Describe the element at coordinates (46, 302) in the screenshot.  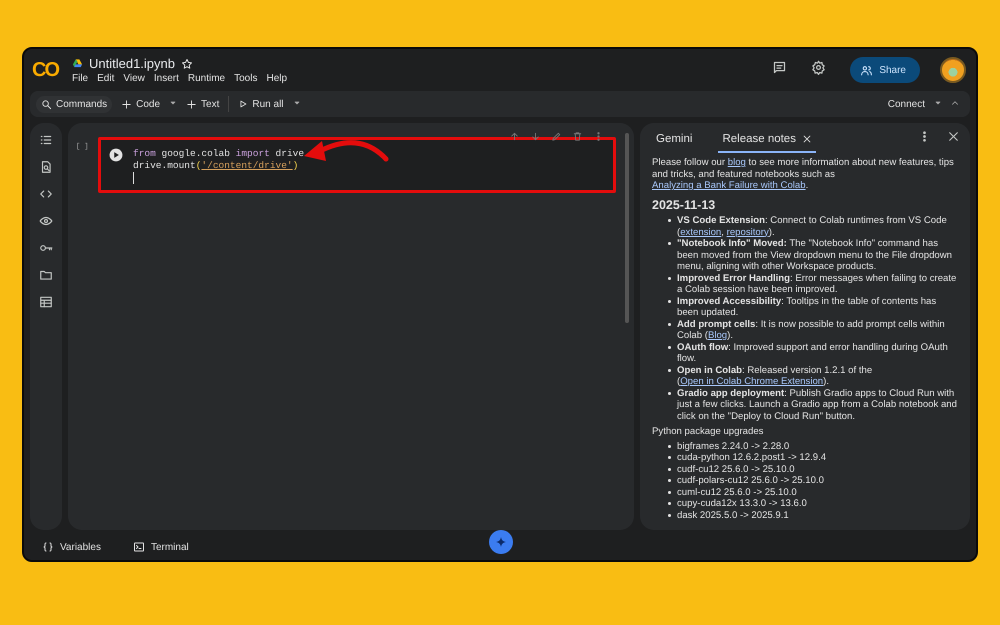
I see `table-icon` at that location.